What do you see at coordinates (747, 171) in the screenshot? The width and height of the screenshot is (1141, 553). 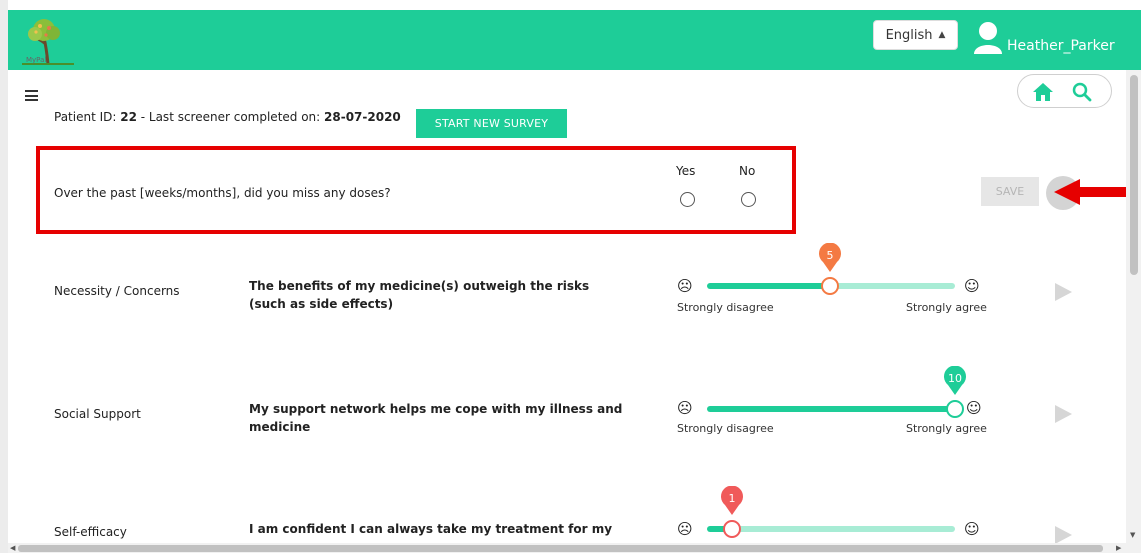 I see `no-label: No` at bounding box center [747, 171].